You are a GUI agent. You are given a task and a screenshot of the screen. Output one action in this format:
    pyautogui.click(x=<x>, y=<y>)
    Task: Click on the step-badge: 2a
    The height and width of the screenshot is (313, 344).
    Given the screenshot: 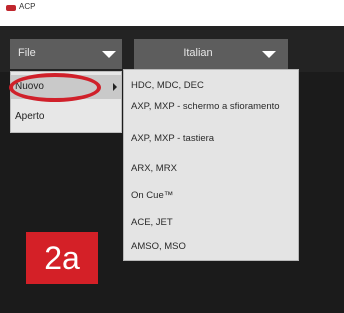 What is the action you would take?
    pyautogui.click(x=62, y=258)
    